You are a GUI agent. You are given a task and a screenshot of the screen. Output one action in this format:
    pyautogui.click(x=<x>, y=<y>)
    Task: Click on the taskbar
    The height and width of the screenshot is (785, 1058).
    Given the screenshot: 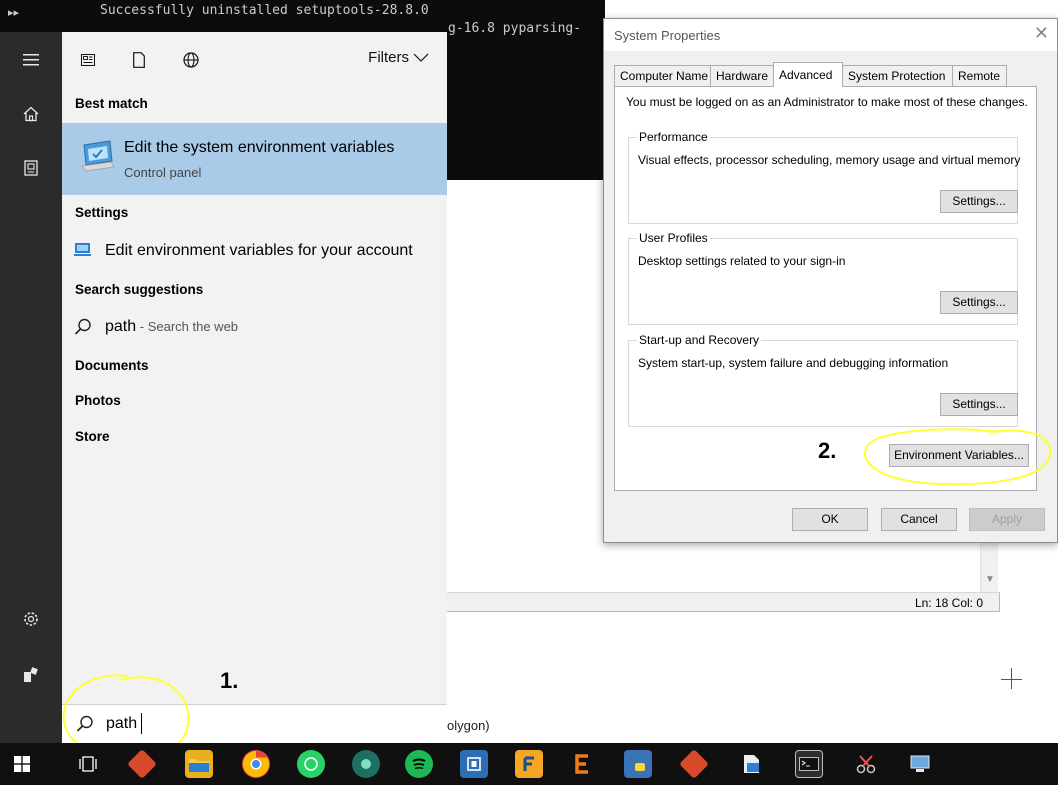 What is the action you would take?
    pyautogui.click(x=529, y=764)
    